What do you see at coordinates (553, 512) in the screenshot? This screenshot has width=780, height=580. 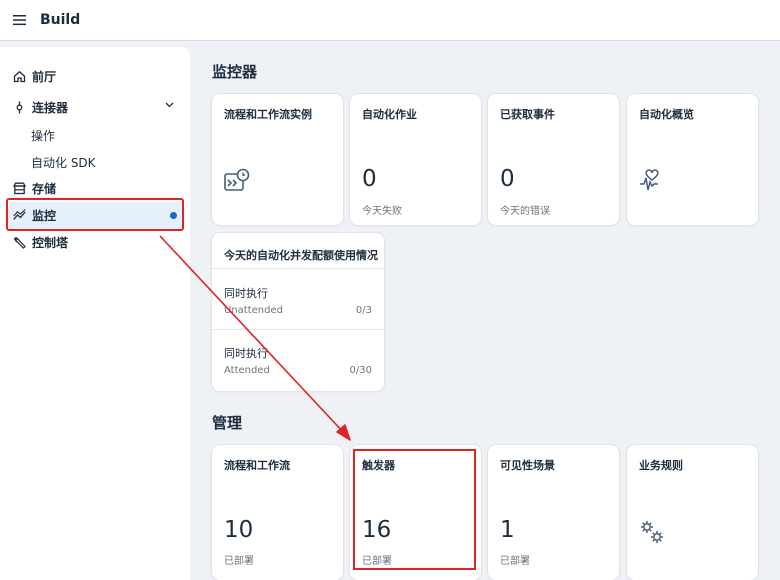 I see `card-visibility-scenarios: 可见性场景 1 已部署` at bounding box center [553, 512].